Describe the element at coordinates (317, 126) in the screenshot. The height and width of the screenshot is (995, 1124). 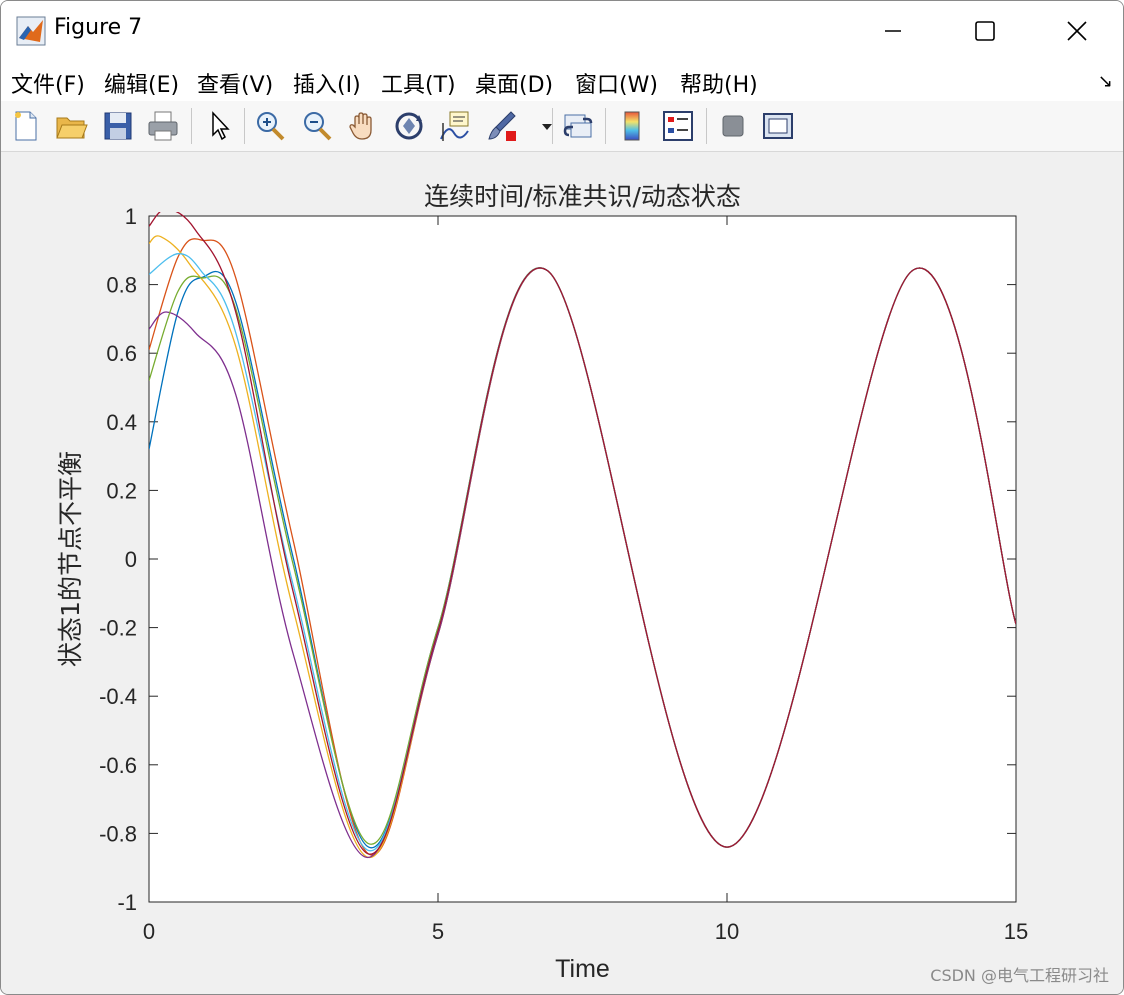
I see `zoom-out-icon` at that location.